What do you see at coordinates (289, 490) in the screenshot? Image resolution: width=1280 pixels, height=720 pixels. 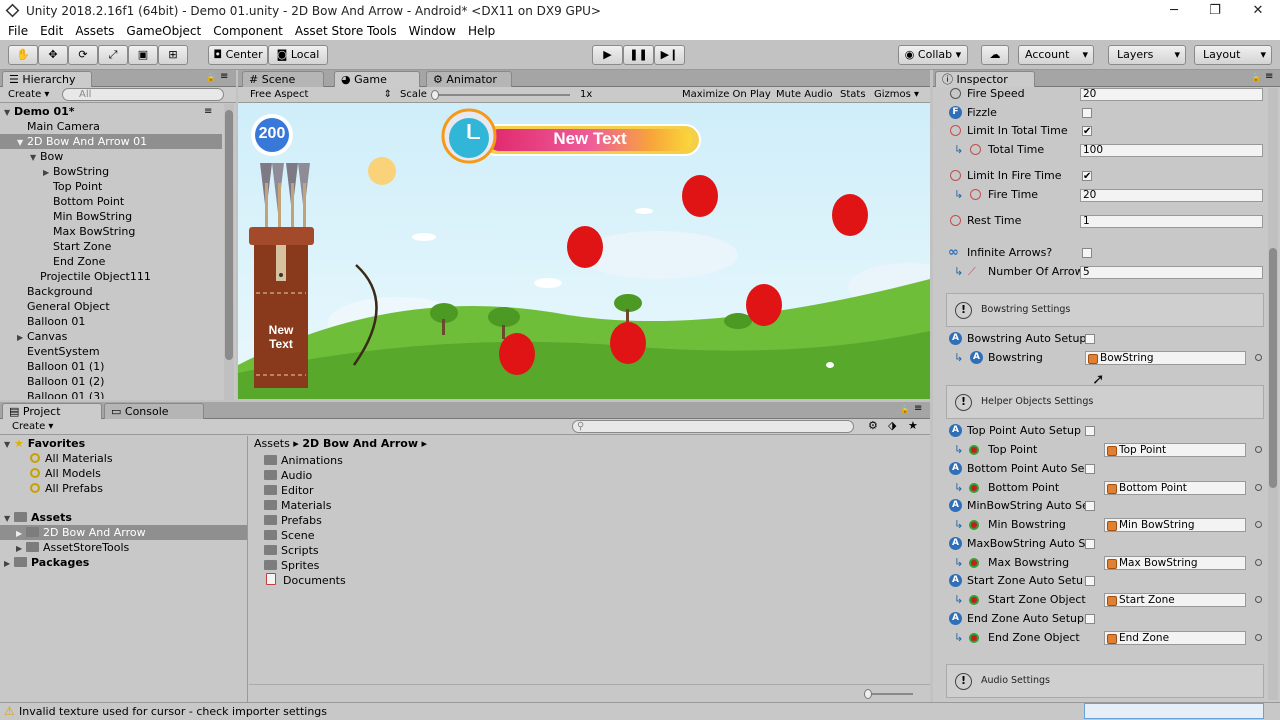 I see `asset-folder-item: Editor` at bounding box center [289, 490].